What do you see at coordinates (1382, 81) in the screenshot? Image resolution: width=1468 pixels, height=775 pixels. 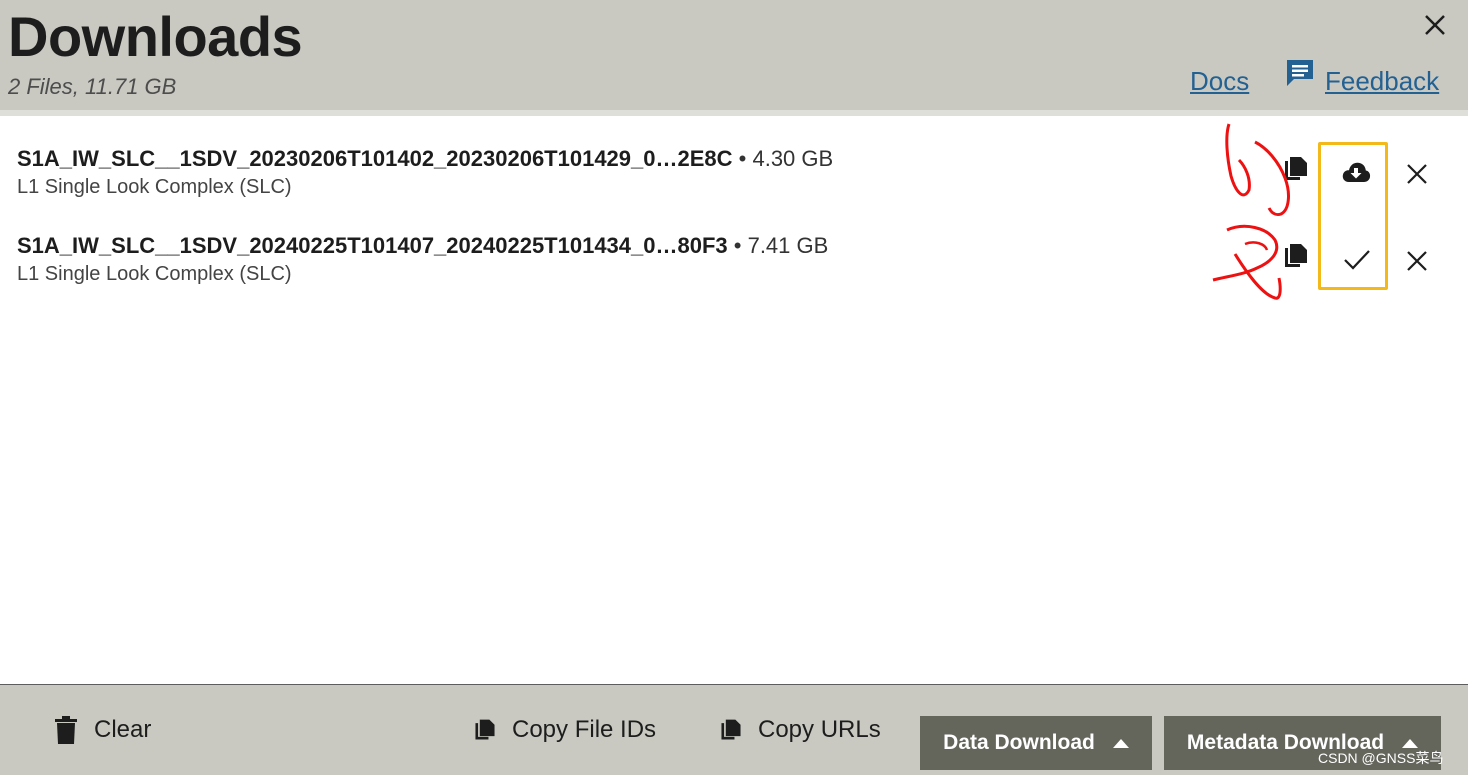 I see `feedback-link: Feedback` at bounding box center [1382, 81].